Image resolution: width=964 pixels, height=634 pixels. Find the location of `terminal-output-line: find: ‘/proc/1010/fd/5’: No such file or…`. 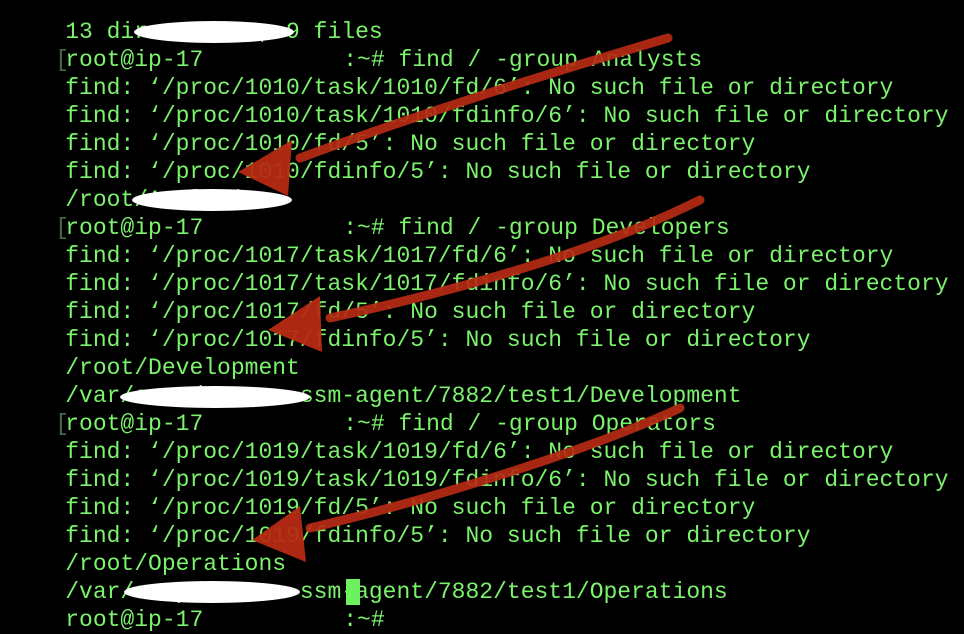

terminal-output-line: find: ‘/proc/1010/fd/5’: No such file or… is located at coordinates (377, 129).